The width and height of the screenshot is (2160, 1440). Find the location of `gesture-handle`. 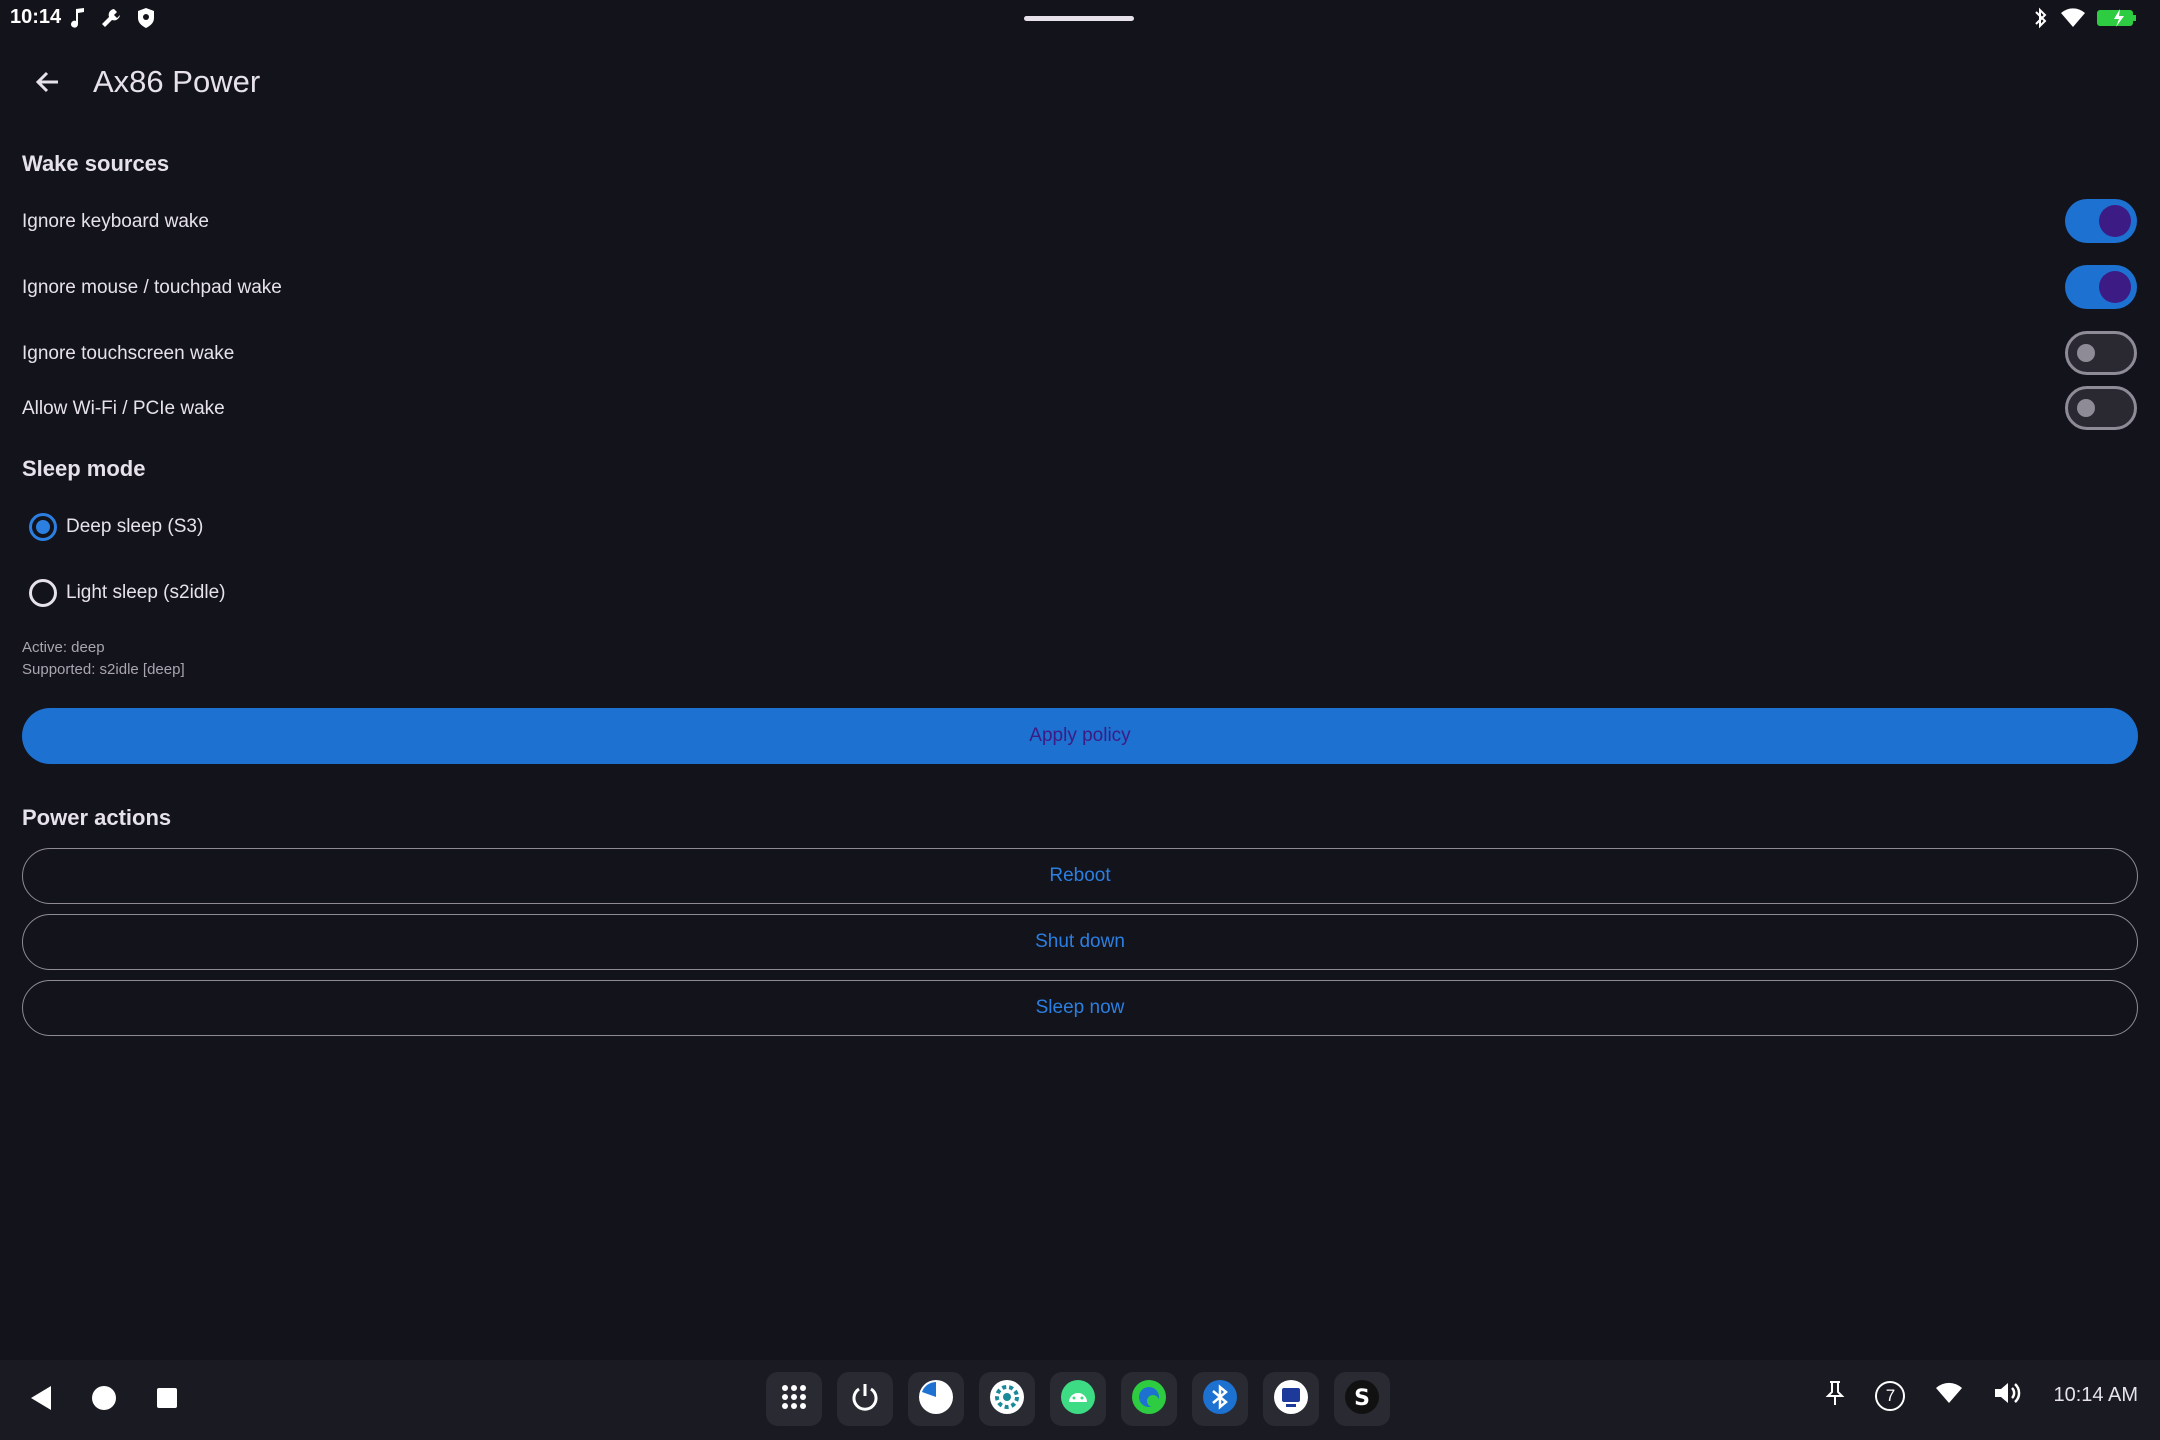

gesture-handle is located at coordinates (1079, 18).